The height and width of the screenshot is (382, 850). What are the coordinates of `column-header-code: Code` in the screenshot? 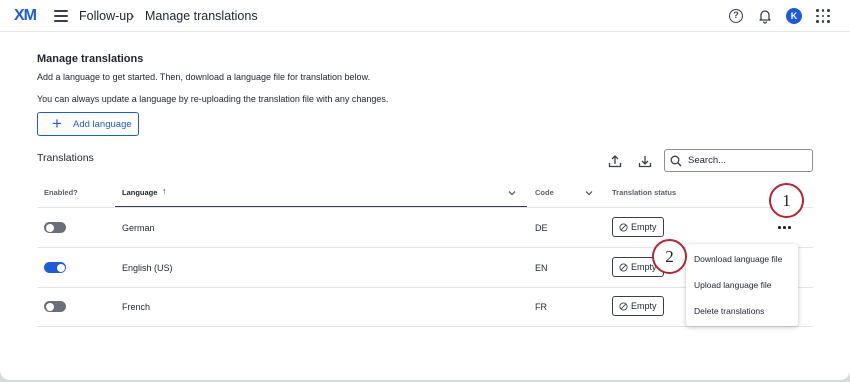 It's located at (544, 192).